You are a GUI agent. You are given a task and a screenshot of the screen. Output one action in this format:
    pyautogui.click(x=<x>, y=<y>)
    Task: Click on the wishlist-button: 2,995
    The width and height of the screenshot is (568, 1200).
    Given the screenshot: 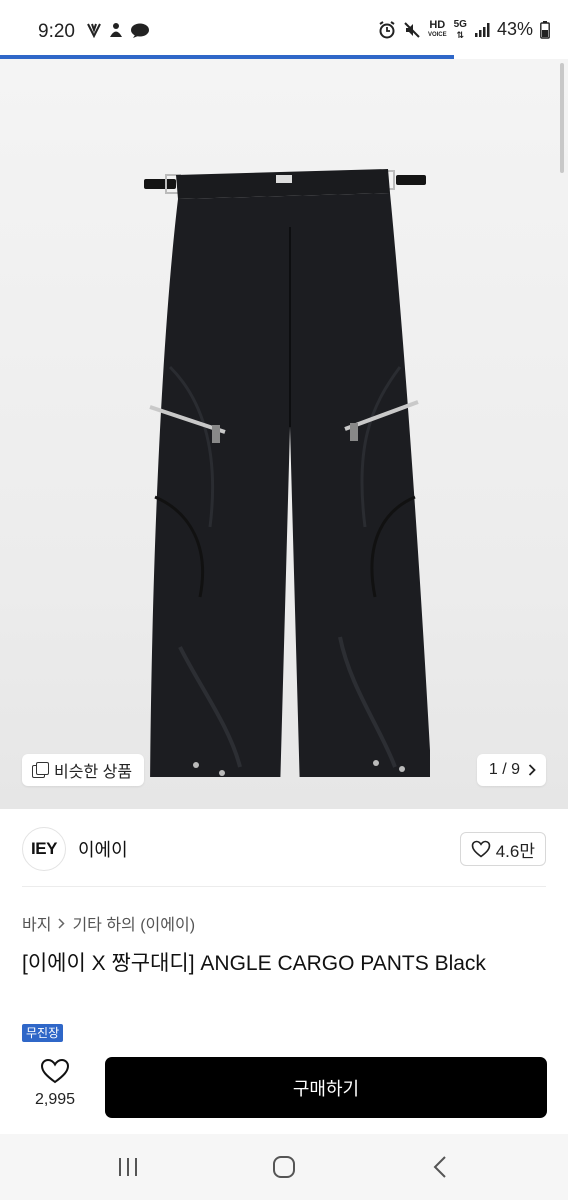 What is the action you would take?
    pyautogui.click(x=55, y=1083)
    